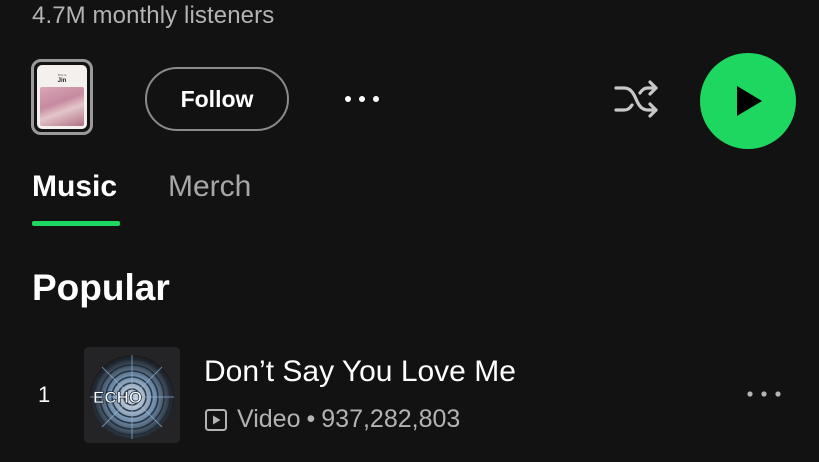 Image resolution: width=819 pixels, height=462 pixels. I want to click on preview-card-photo, so click(62, 106).